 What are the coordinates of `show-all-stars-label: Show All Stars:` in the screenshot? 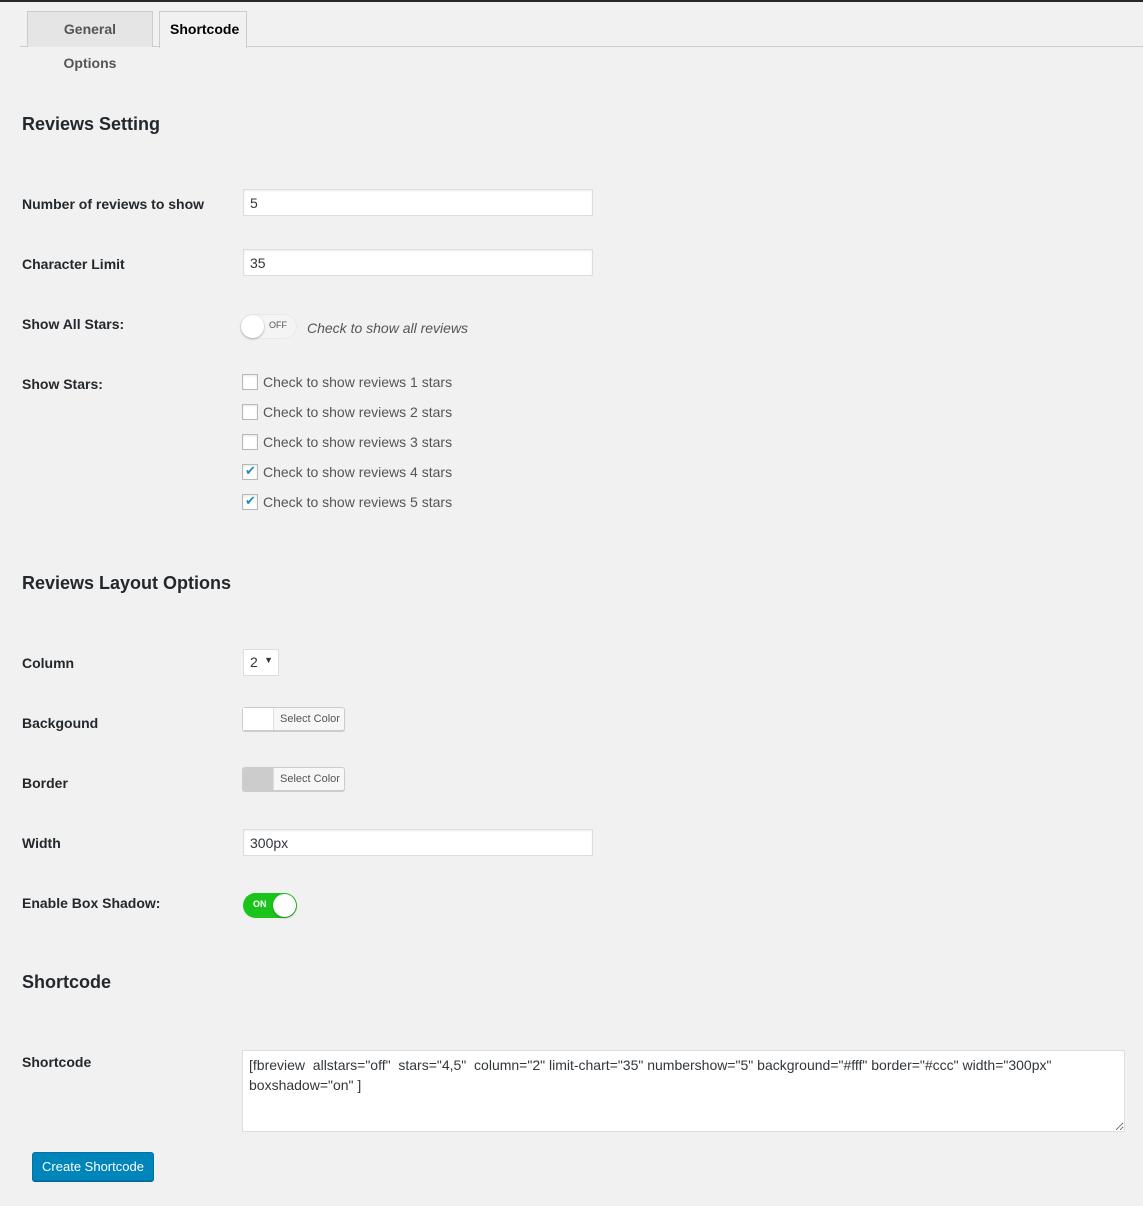 It's located at (73, 324).